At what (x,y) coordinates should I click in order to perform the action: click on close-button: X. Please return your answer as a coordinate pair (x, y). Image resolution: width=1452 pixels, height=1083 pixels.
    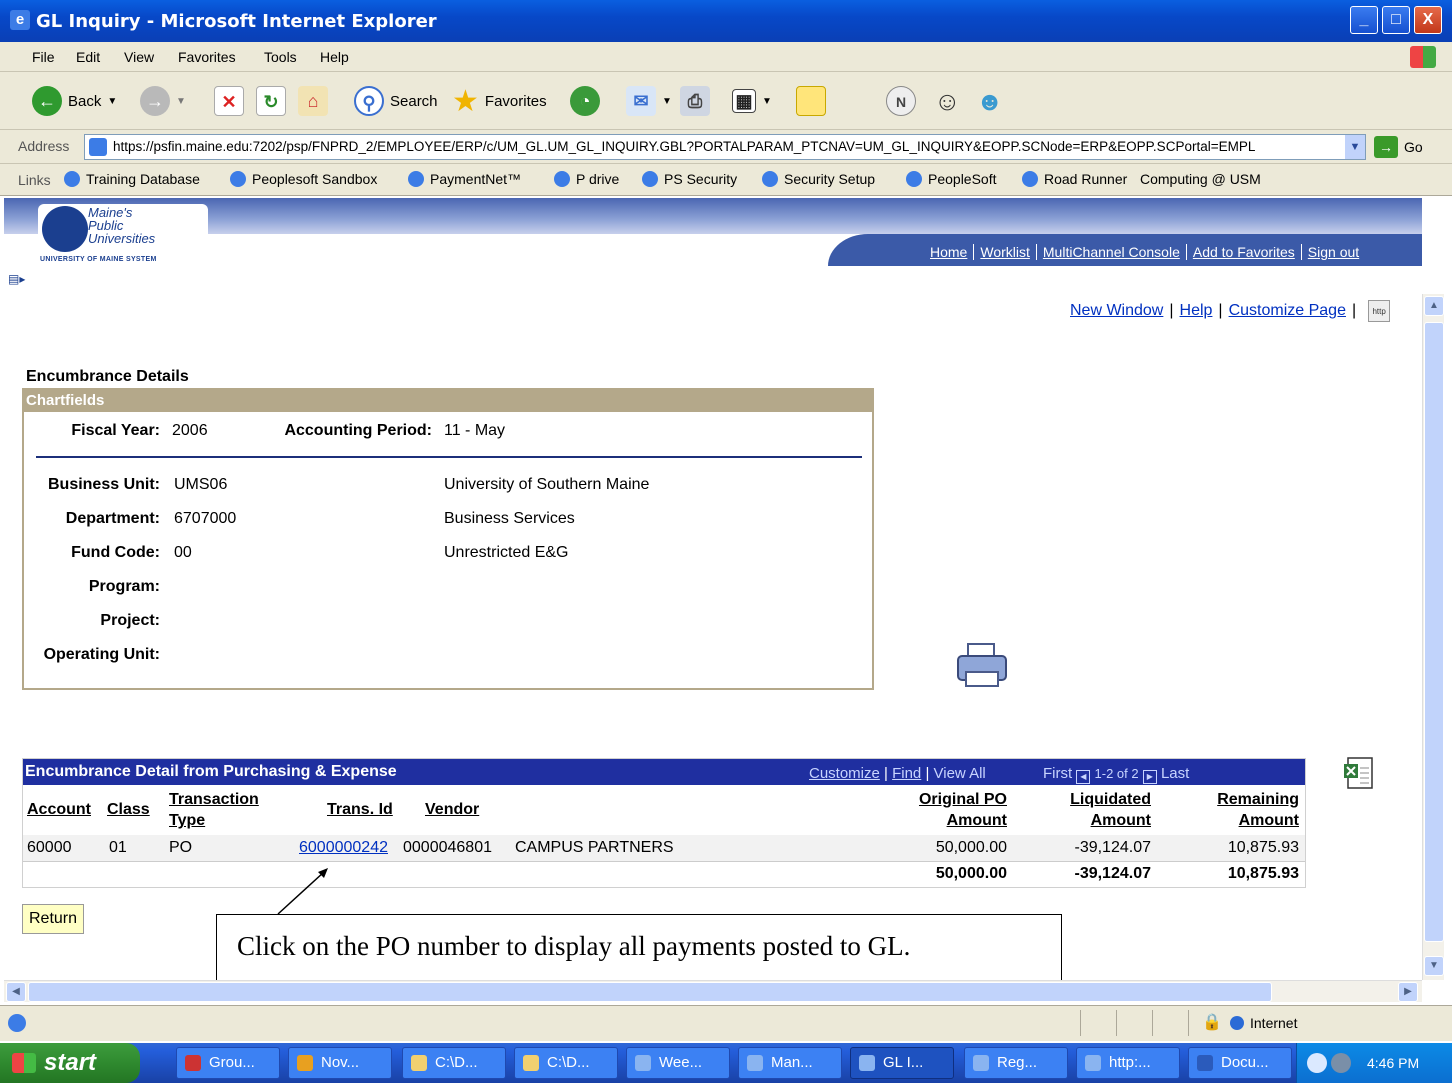
    Looking at the image, I should click on (1428, 20).